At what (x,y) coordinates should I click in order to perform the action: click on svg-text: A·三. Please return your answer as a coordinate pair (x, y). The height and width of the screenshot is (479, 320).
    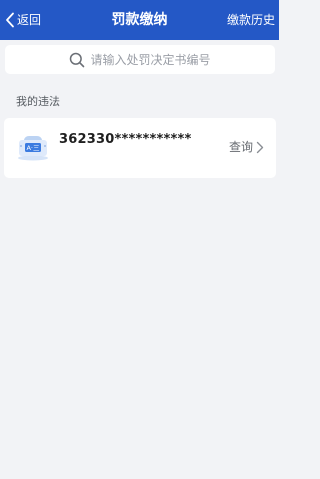
    Looking at the image, I should click on (33, 148).